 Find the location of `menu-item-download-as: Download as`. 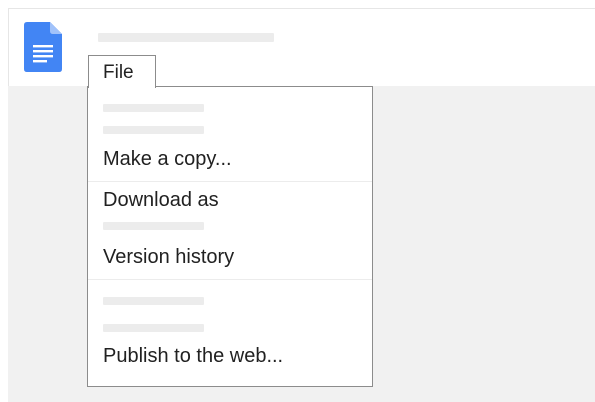

menu-item-download-as: Download as is located at coordinates (161, 200).